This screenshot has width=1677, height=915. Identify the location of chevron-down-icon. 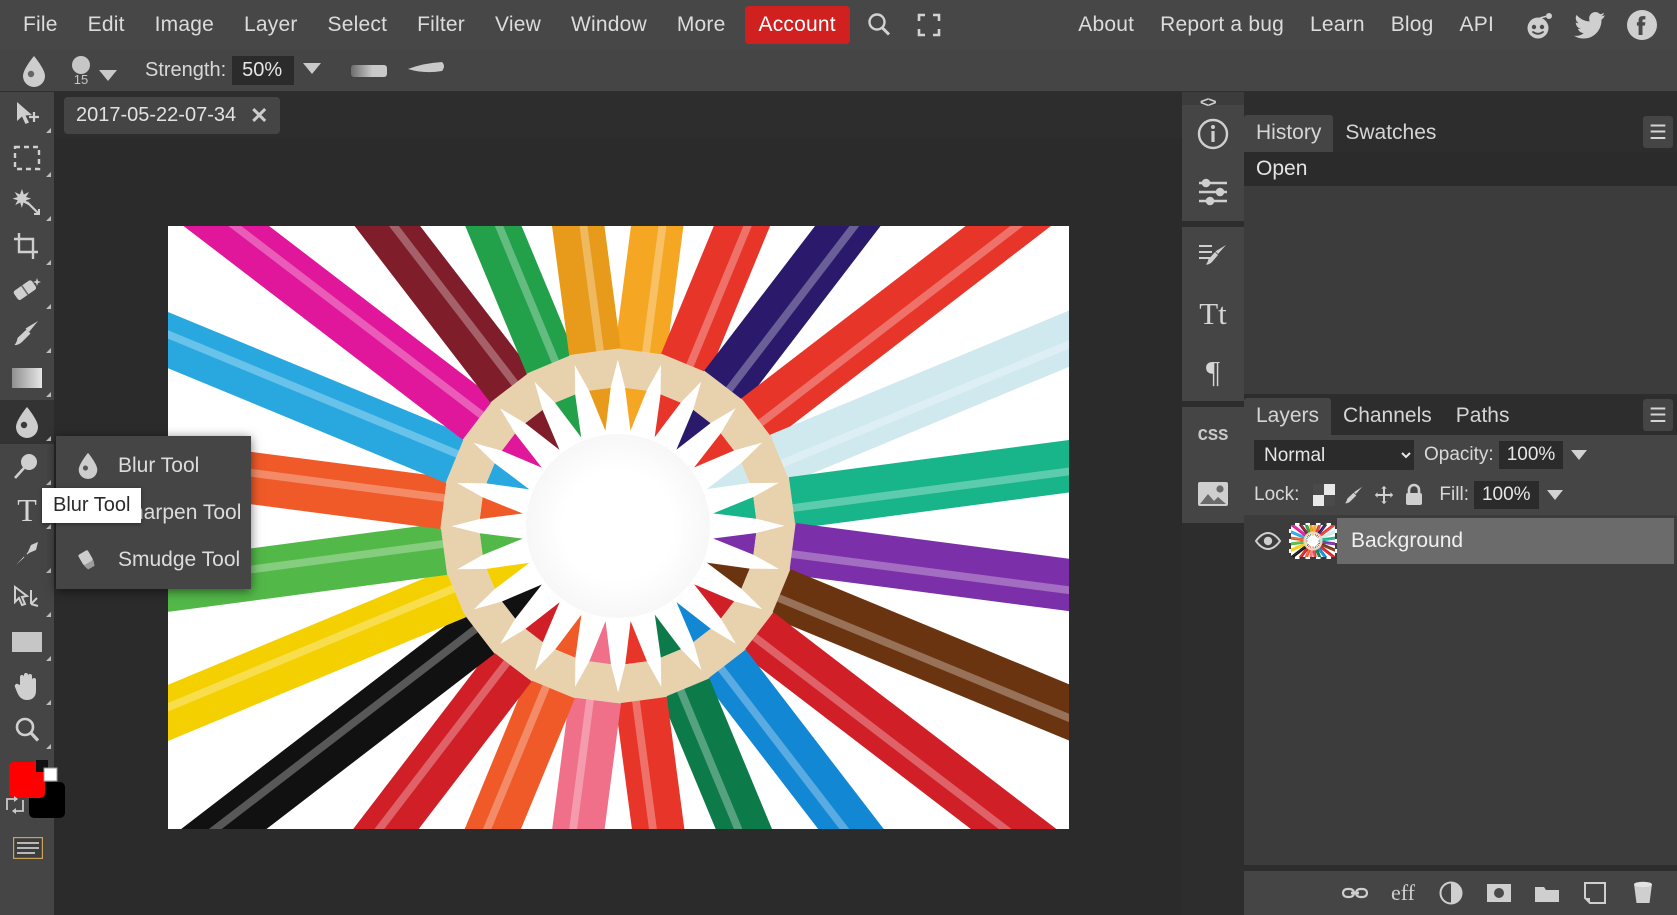
(108, 75).